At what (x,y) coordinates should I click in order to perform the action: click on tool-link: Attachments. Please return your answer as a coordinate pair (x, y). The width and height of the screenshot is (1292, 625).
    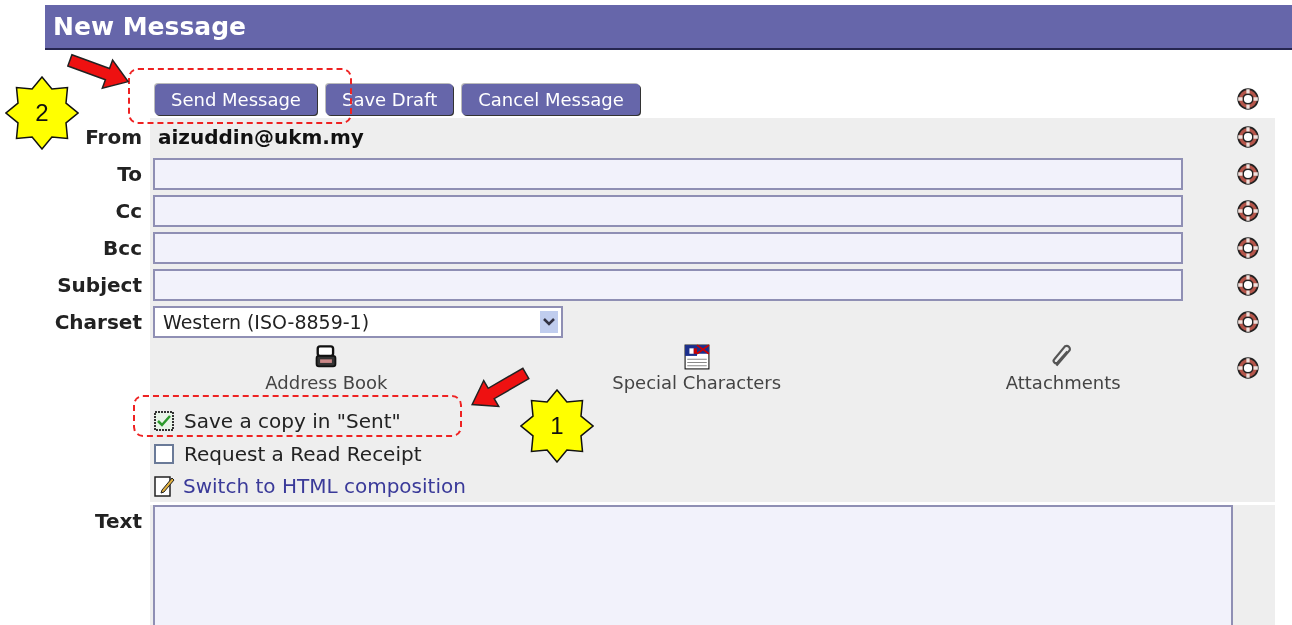
    Looking at the image, I should click on (1063, 382).